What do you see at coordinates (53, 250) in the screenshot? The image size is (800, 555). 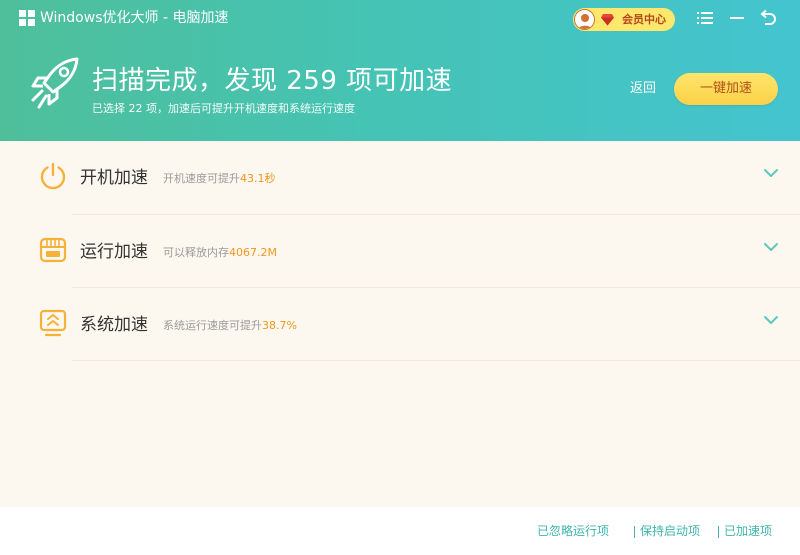 I see `memory-icon` at bounding box center [53, 250].